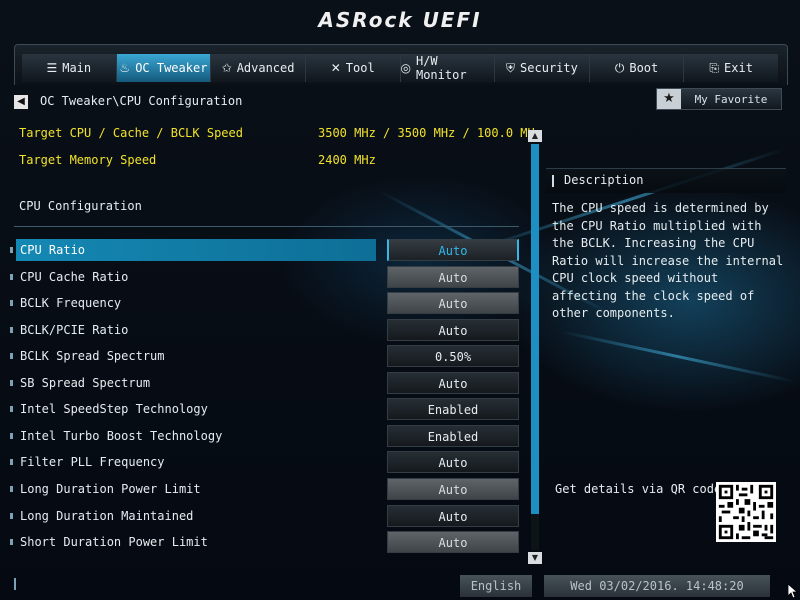 This screenshot has height=600, width=800. Describe the element at coordinates (171, 68) in the screenshot. I see `tab-label: OC Tweaker` at that location.